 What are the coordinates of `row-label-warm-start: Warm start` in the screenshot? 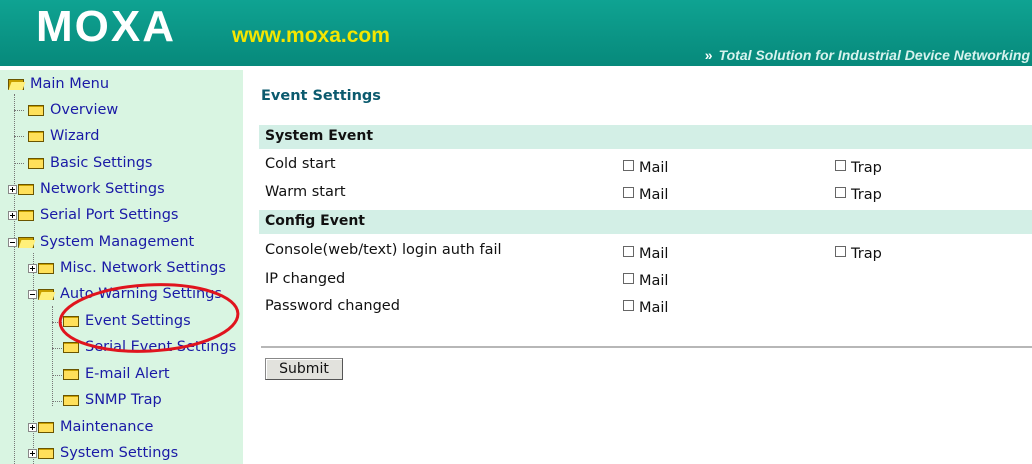 It's located at (305, 192).